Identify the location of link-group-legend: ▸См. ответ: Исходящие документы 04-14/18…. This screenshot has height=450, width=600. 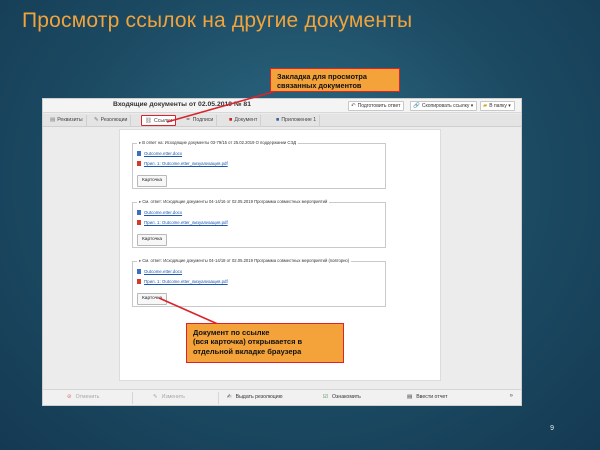
(244, 261).